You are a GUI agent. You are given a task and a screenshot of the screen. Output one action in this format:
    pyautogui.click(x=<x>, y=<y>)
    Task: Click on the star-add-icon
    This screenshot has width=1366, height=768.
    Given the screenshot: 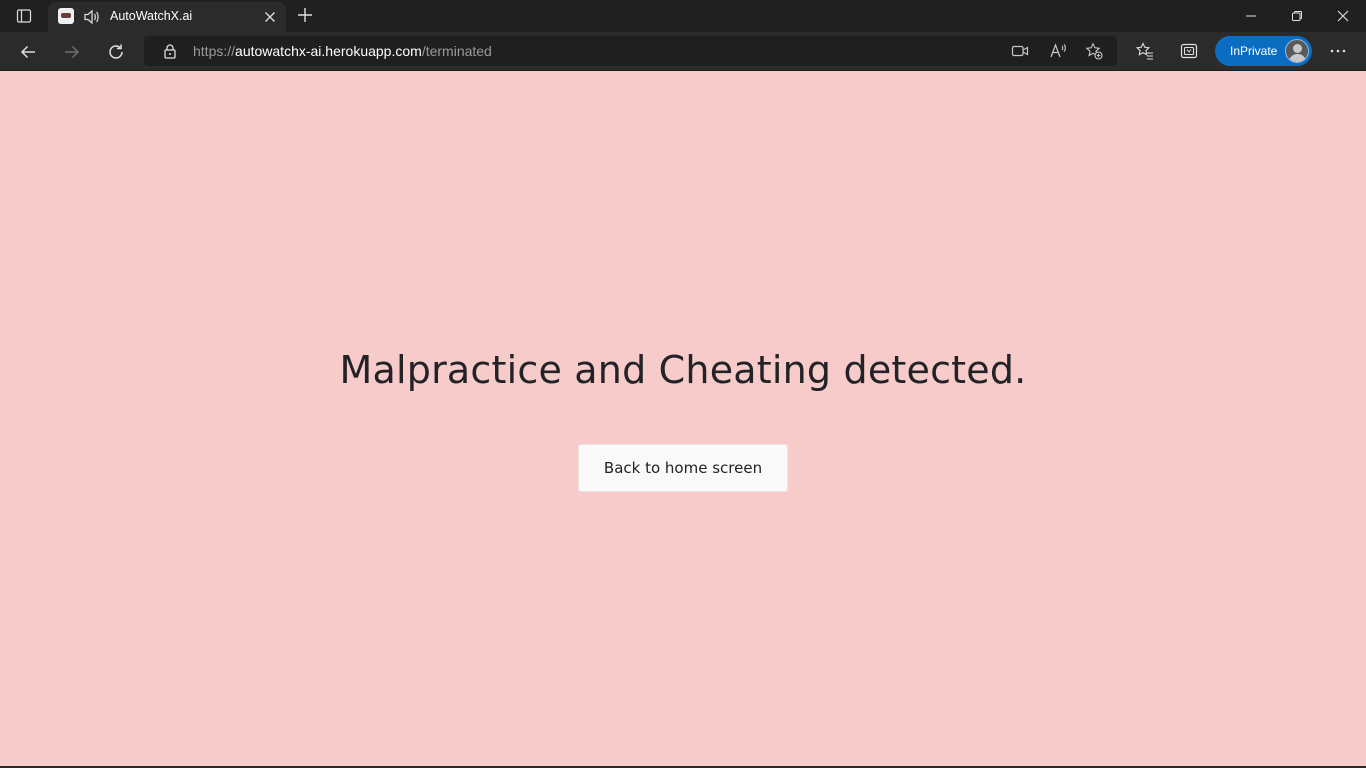 What is the action you would take?
    pyautogui.click(x=1094, y=51)
    